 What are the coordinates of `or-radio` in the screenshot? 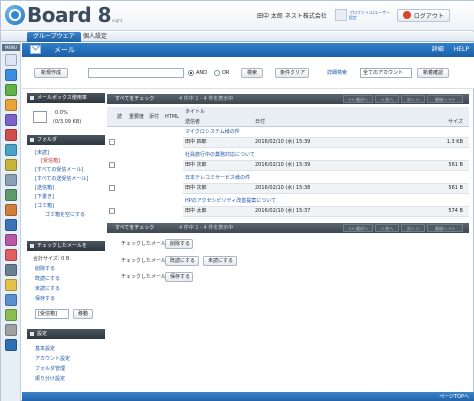 It's located at (217, 73).